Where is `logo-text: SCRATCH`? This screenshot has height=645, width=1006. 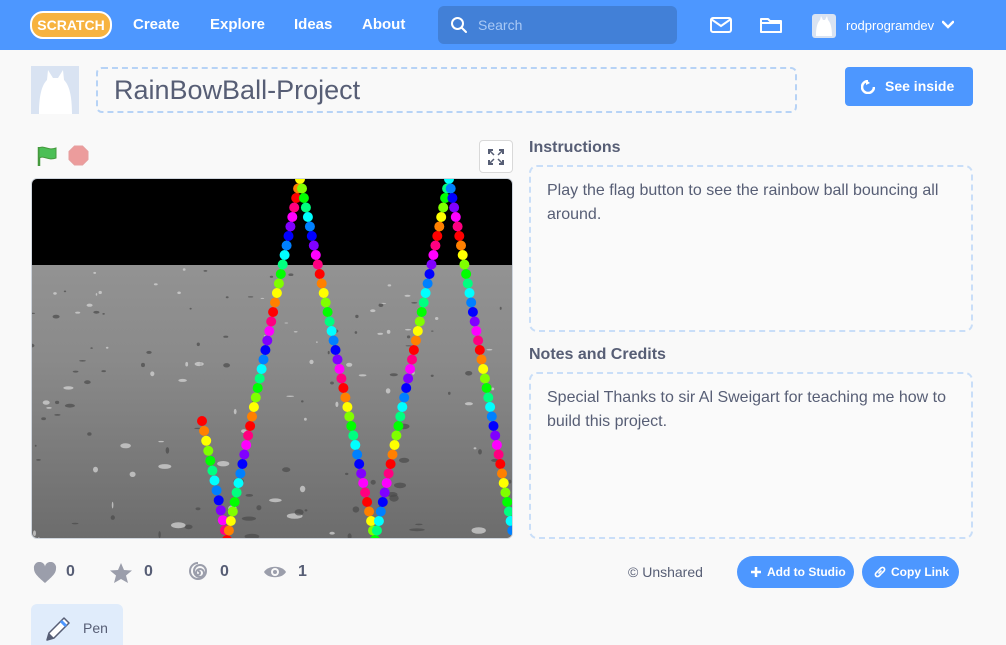
logo-text: SCRATCH is located at coordinates (70, 25).